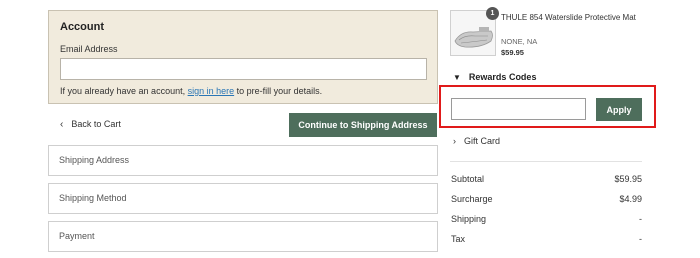 Image resolution: width=700 pixels, height=258 pixels. What do you see at coordinates (363, 125) in the screenshot?
I see `continue-to-shipping-button: Continue to Shipping Address` at bounding box center [363, 125].